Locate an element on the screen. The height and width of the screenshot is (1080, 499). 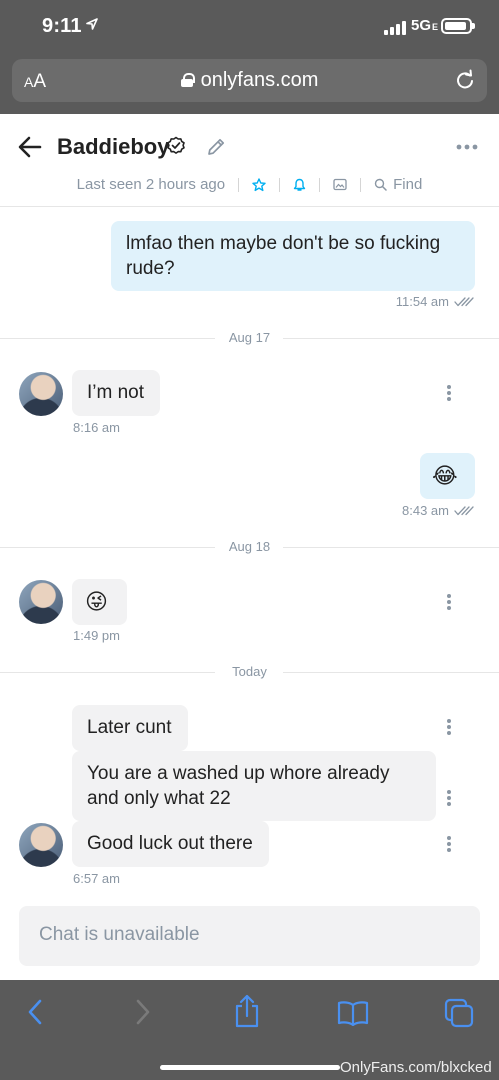
message-time: 11:54 am is located at coordinates (422, 301).